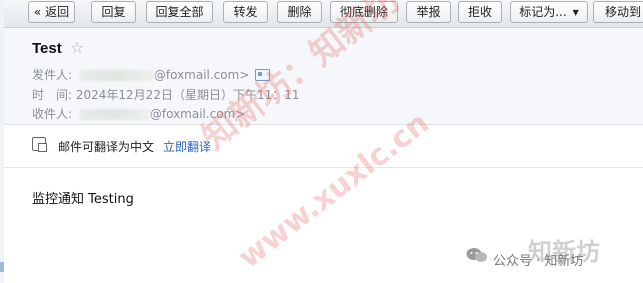 This screenshot has height=283, width=643. I want to click on from-row: 发件人: @foxmail.com>, so click(151, 74).